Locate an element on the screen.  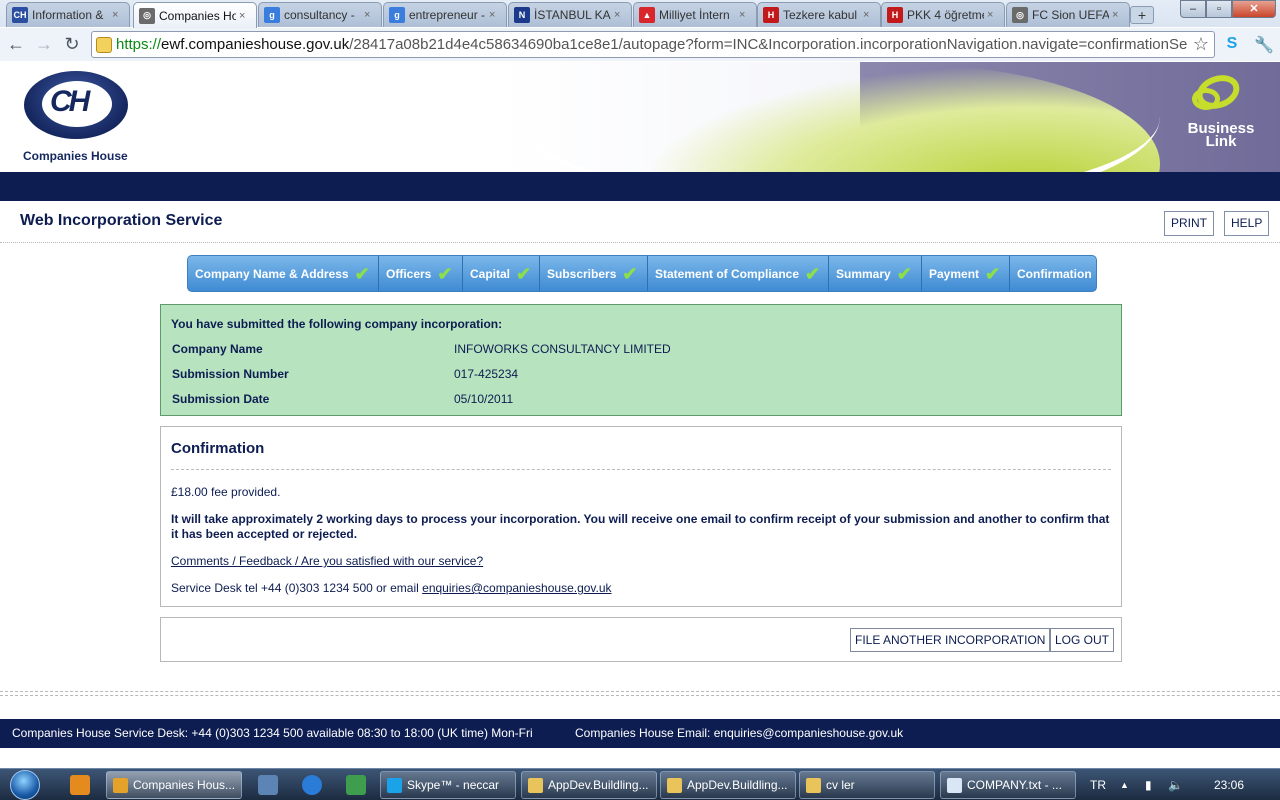
fee-text: £18.00 fee provided. is located at coordinates (226, 492).